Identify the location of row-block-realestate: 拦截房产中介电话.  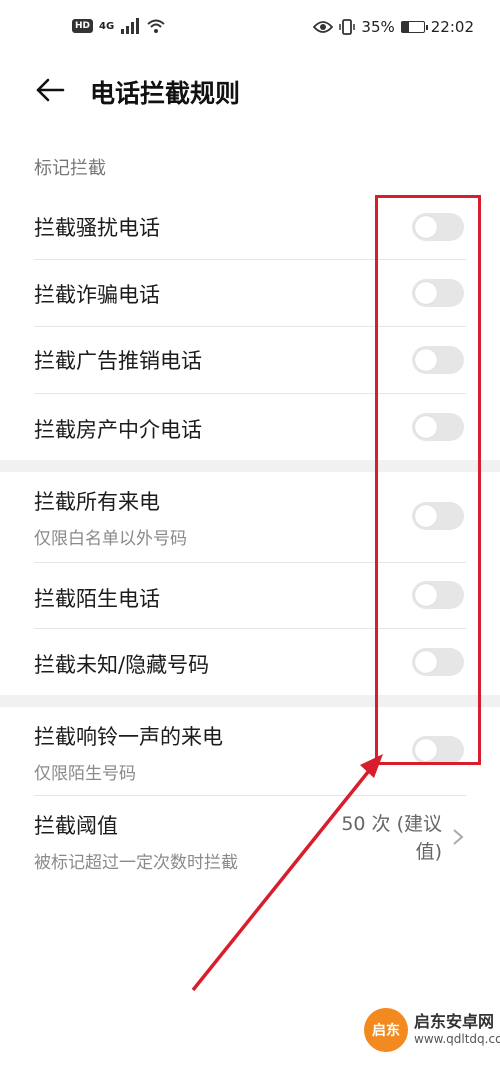
(250, 427).